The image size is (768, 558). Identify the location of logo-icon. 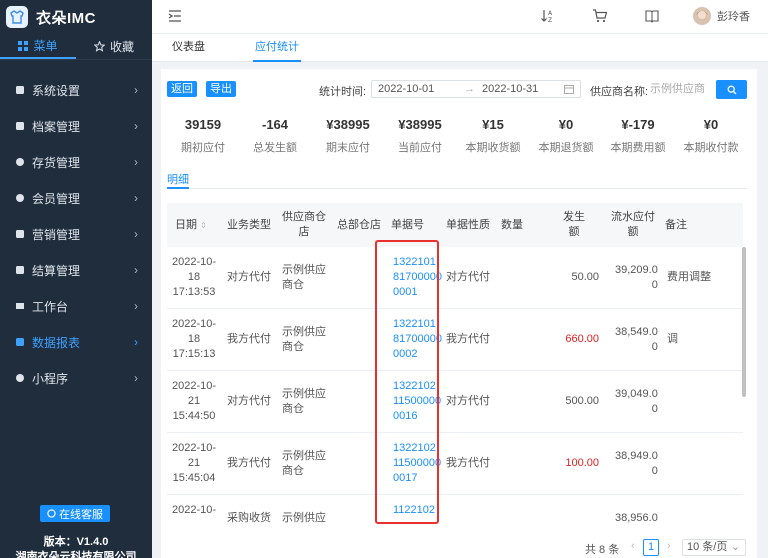
(17, 17).